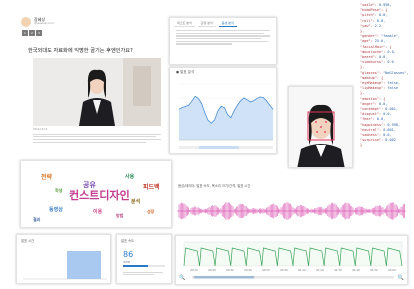 The width and height of the screenshot is (414, 289). I want to click on json-key: "sadness":, so click(372, 135).